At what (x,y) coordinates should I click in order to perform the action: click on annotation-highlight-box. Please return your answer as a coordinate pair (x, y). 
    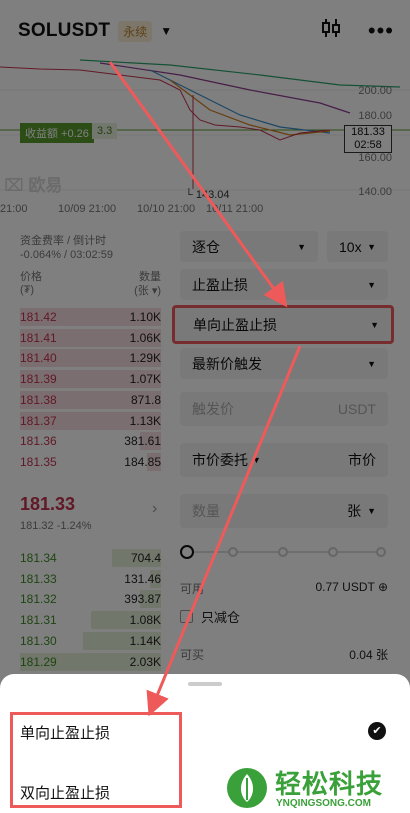
    Looking at the image, I should click on (96, 760).